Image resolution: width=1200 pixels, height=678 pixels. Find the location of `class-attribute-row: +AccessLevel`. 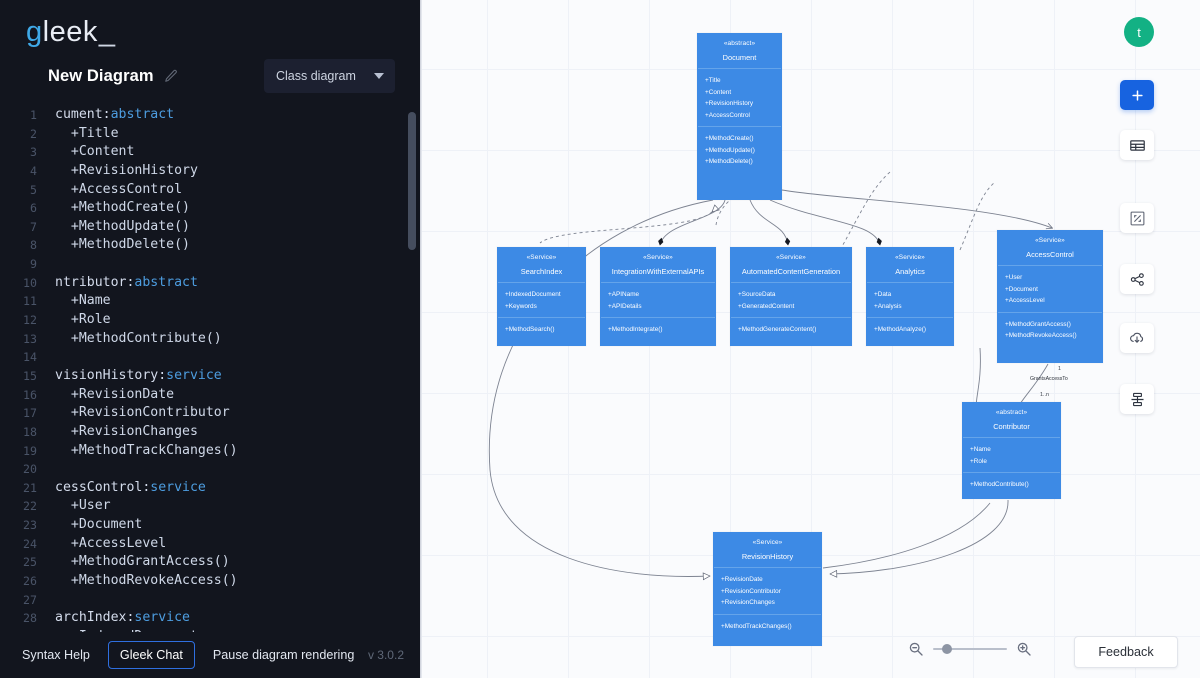

class-attribute-row: +AccessLevel is located at coordinates (1025, 300).